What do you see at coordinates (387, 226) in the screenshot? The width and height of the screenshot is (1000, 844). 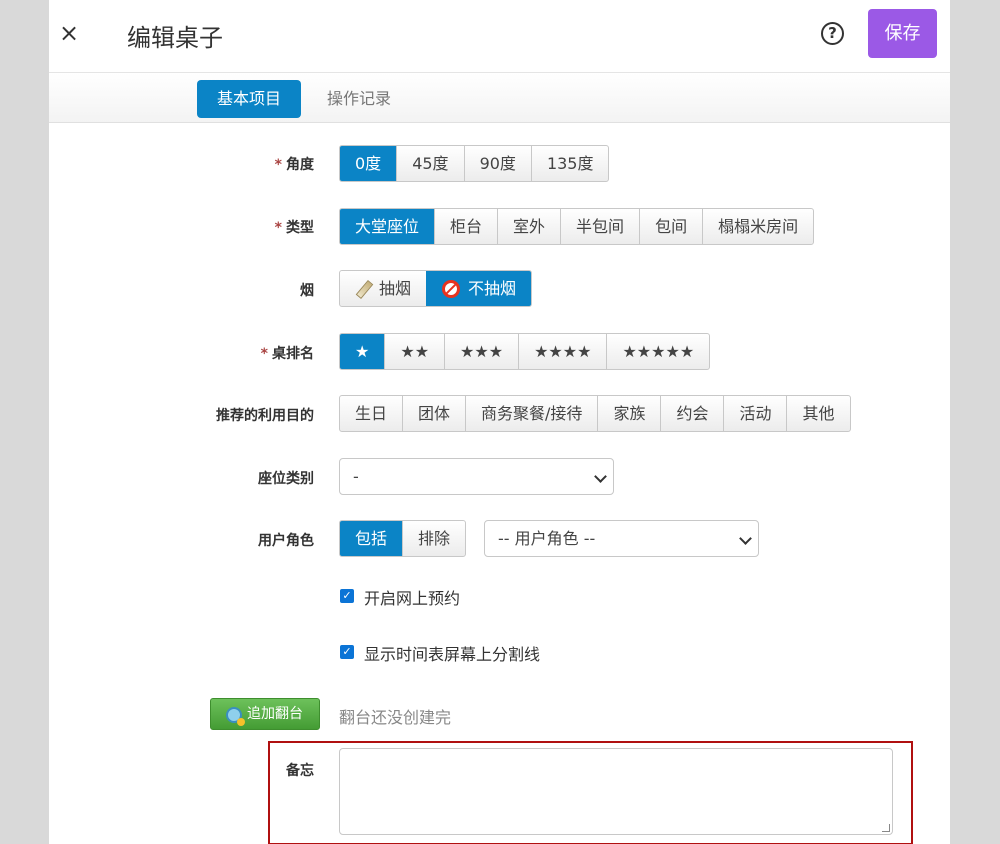 I see `type-option-lobby: 大堂座位` at bounding box center [387, 226].